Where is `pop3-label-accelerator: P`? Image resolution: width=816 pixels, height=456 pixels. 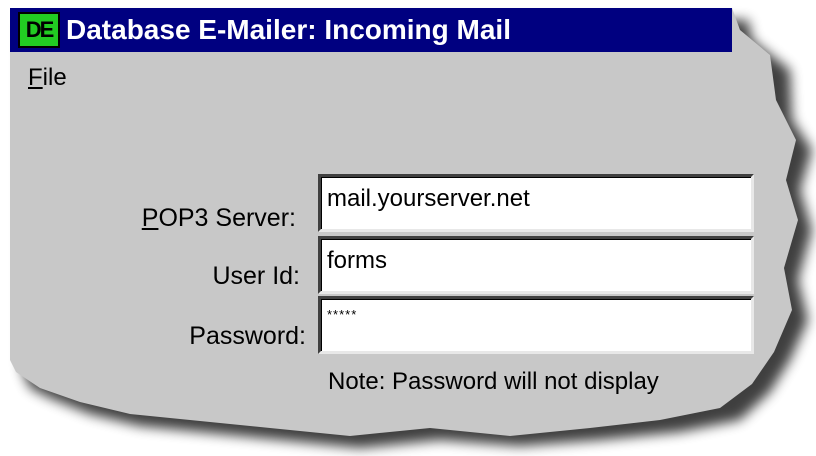 pop3-label-accelerator: P is located at coordinates (150, 218).